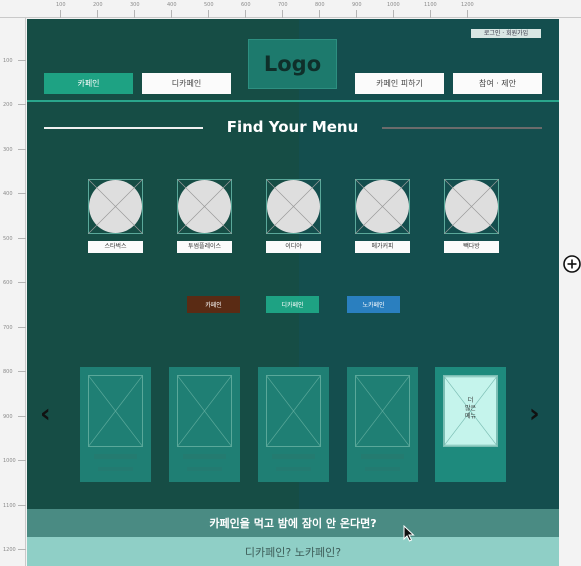  I want to click on decaf-banner: 디카페인? 노카페인?, so click(293, 551).